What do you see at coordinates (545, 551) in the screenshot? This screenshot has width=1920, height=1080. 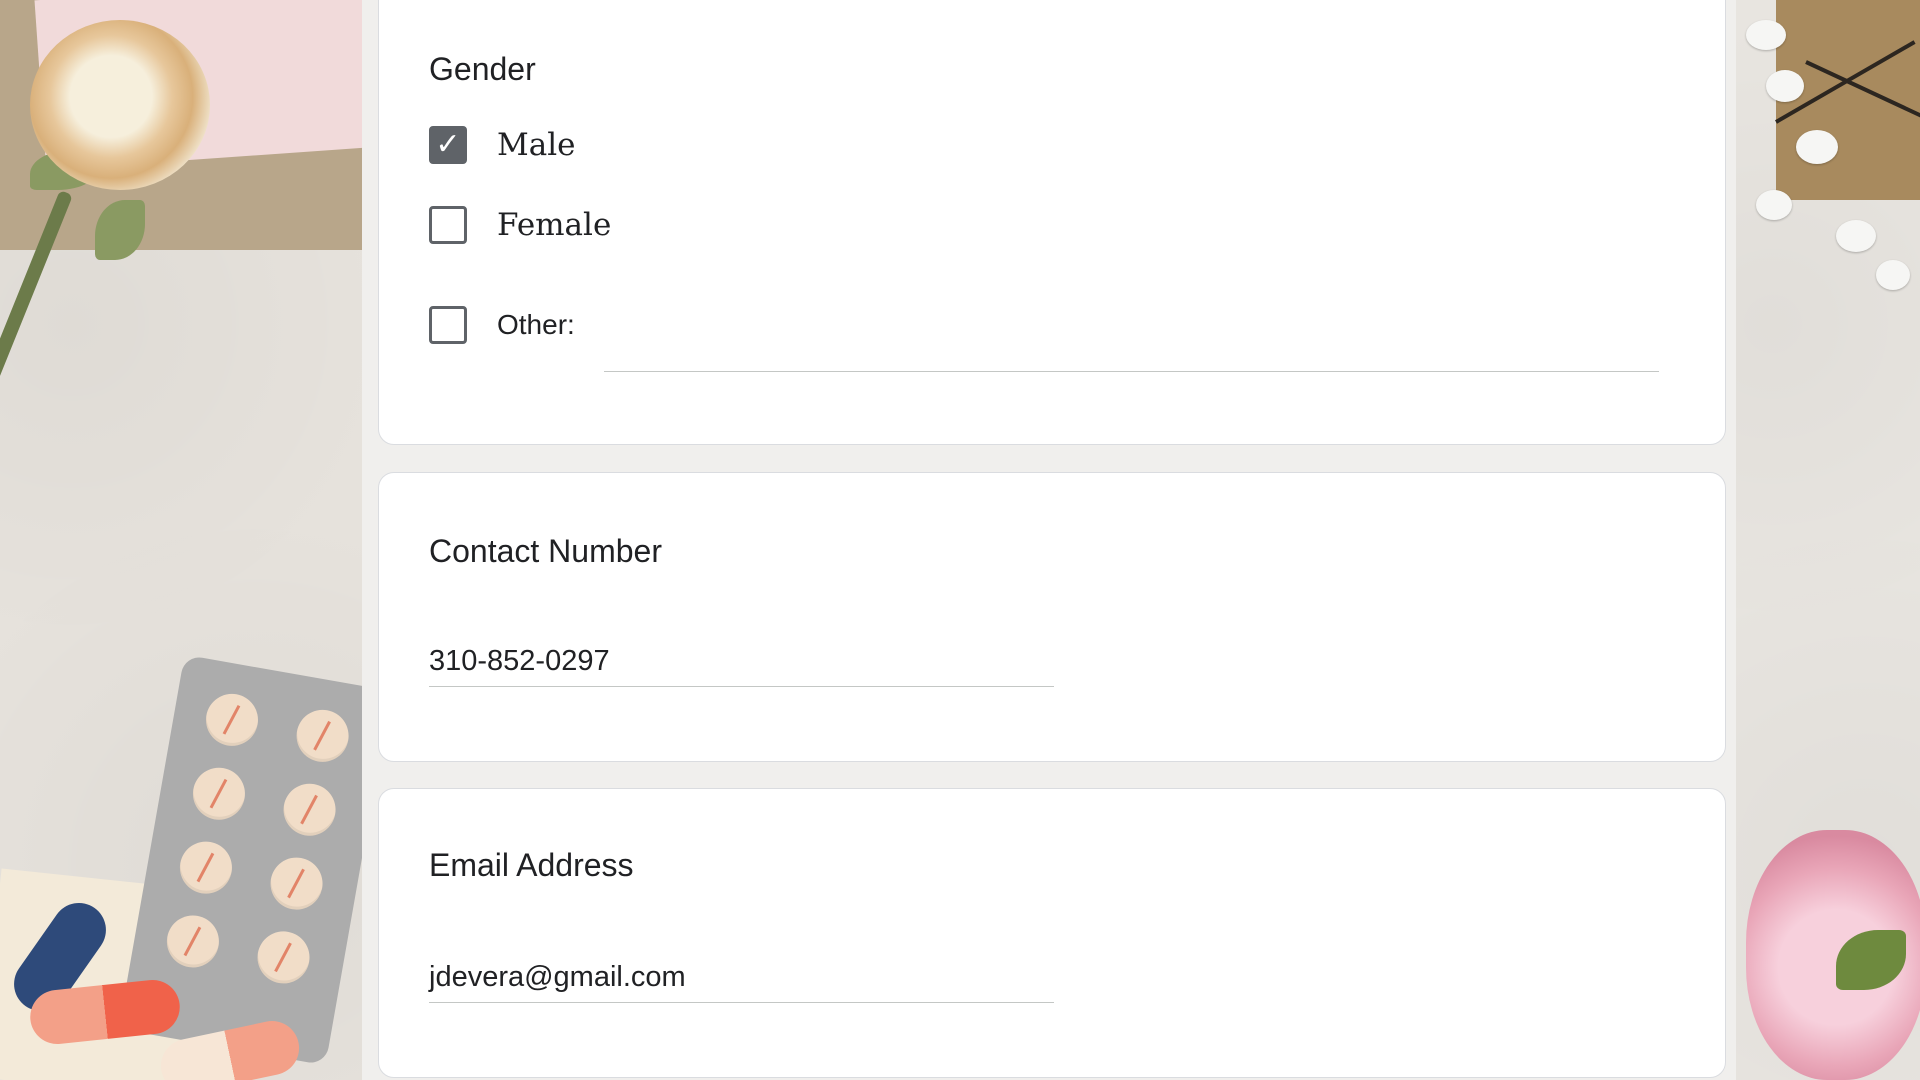 I see `question-title: Contact Number` at bounding box center [545, 551].